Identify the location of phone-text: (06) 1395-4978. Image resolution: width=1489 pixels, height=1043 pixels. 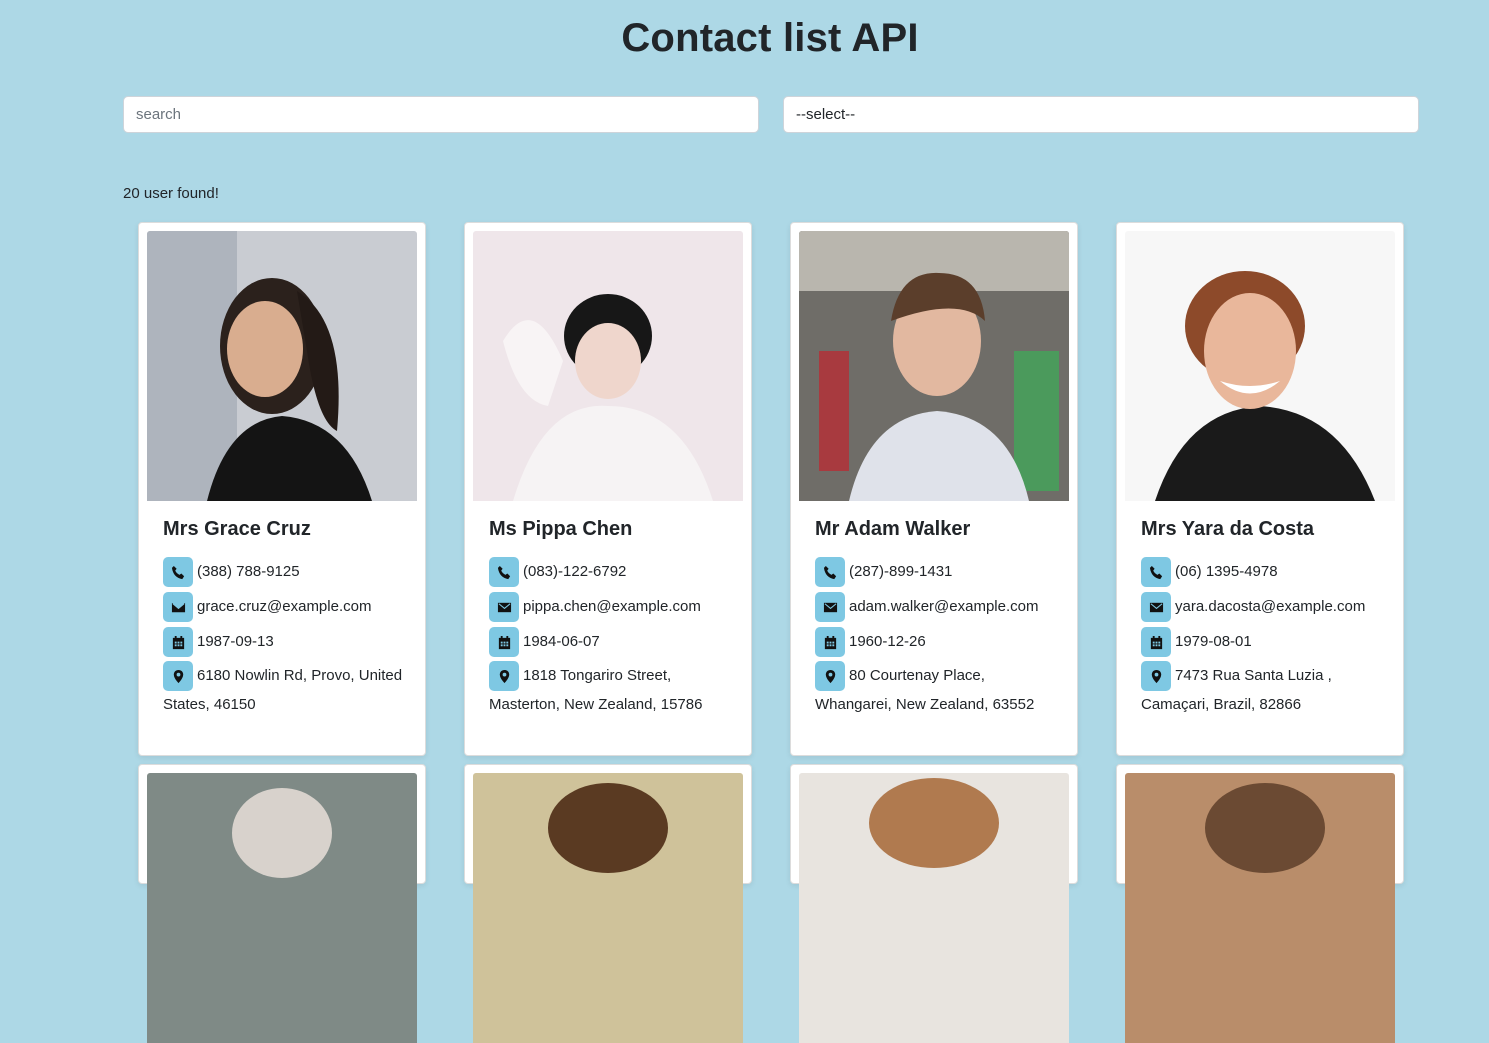
(1226, 571).